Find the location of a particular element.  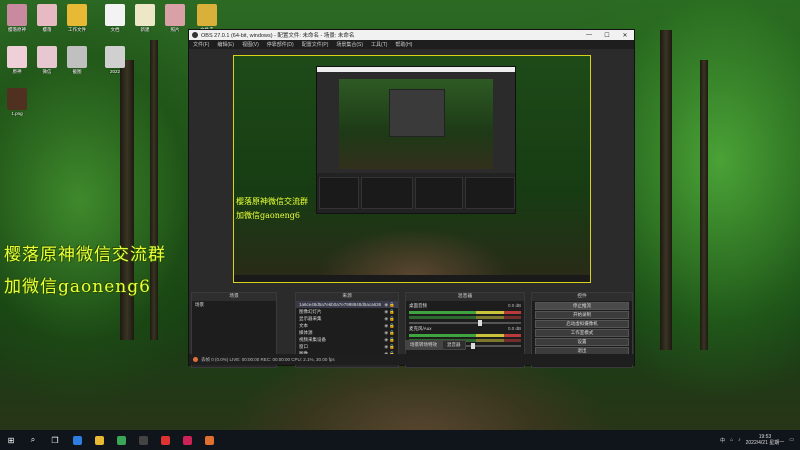

clock: 19:53 2022/4/21 星期一 is located at coordinates (765, 440).